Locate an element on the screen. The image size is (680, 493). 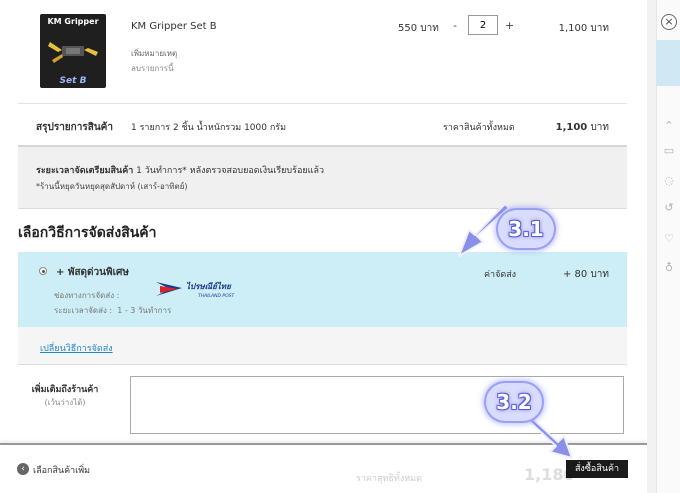
chat-icon: ◌ is located at coordinates (669, 180).